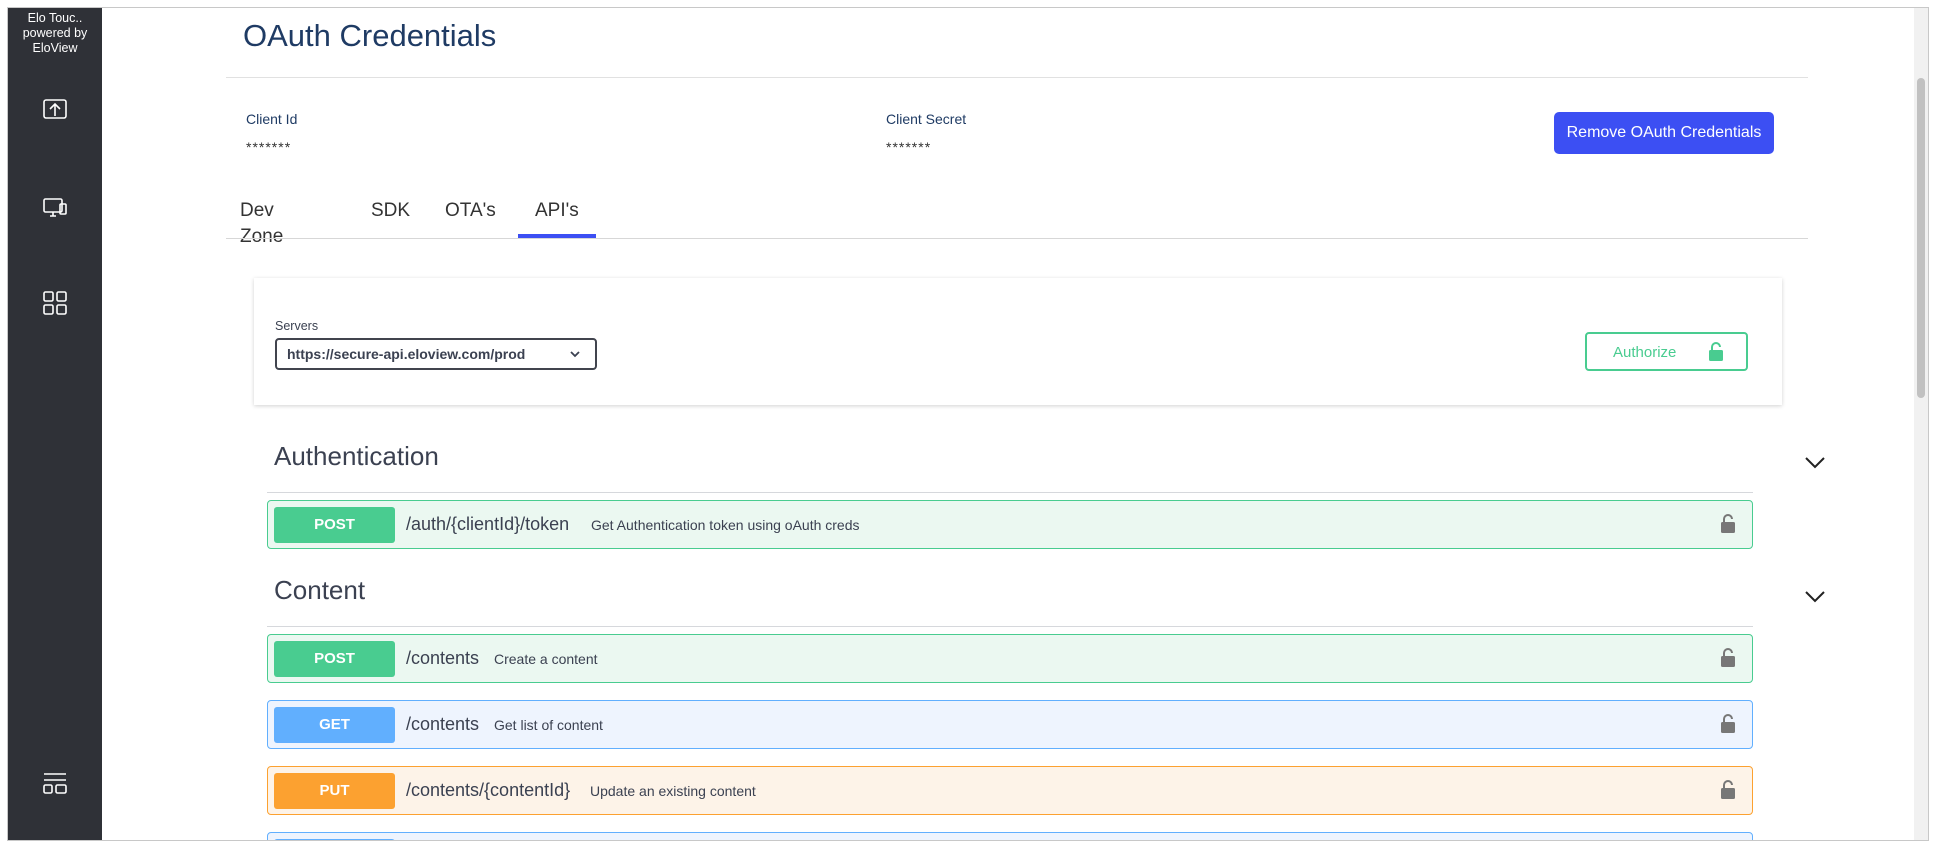 The image size is (1934, 846). What do you see at coordinates (909, 147) in the screenshot?
I see `client-secret-value: *******` at bounding box center [909, 147].